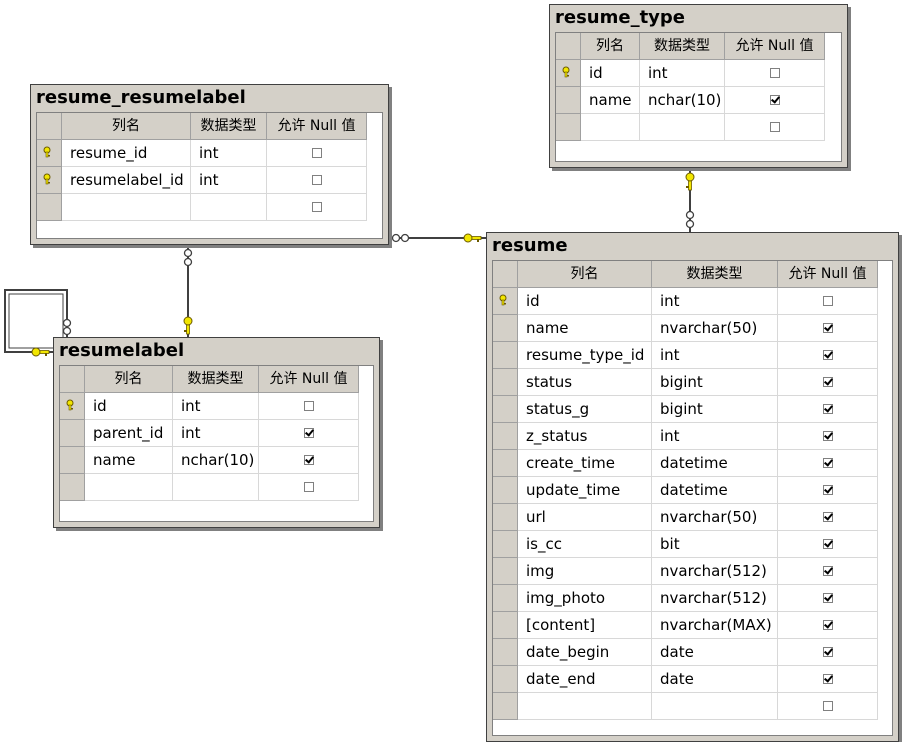 The width and height of the screenshot is (903, 742). What do you see at coordinates (715, 598) in the screenshot?
I see `data-type-cell: nvarchar(512)` at bounding box center [715, 598].